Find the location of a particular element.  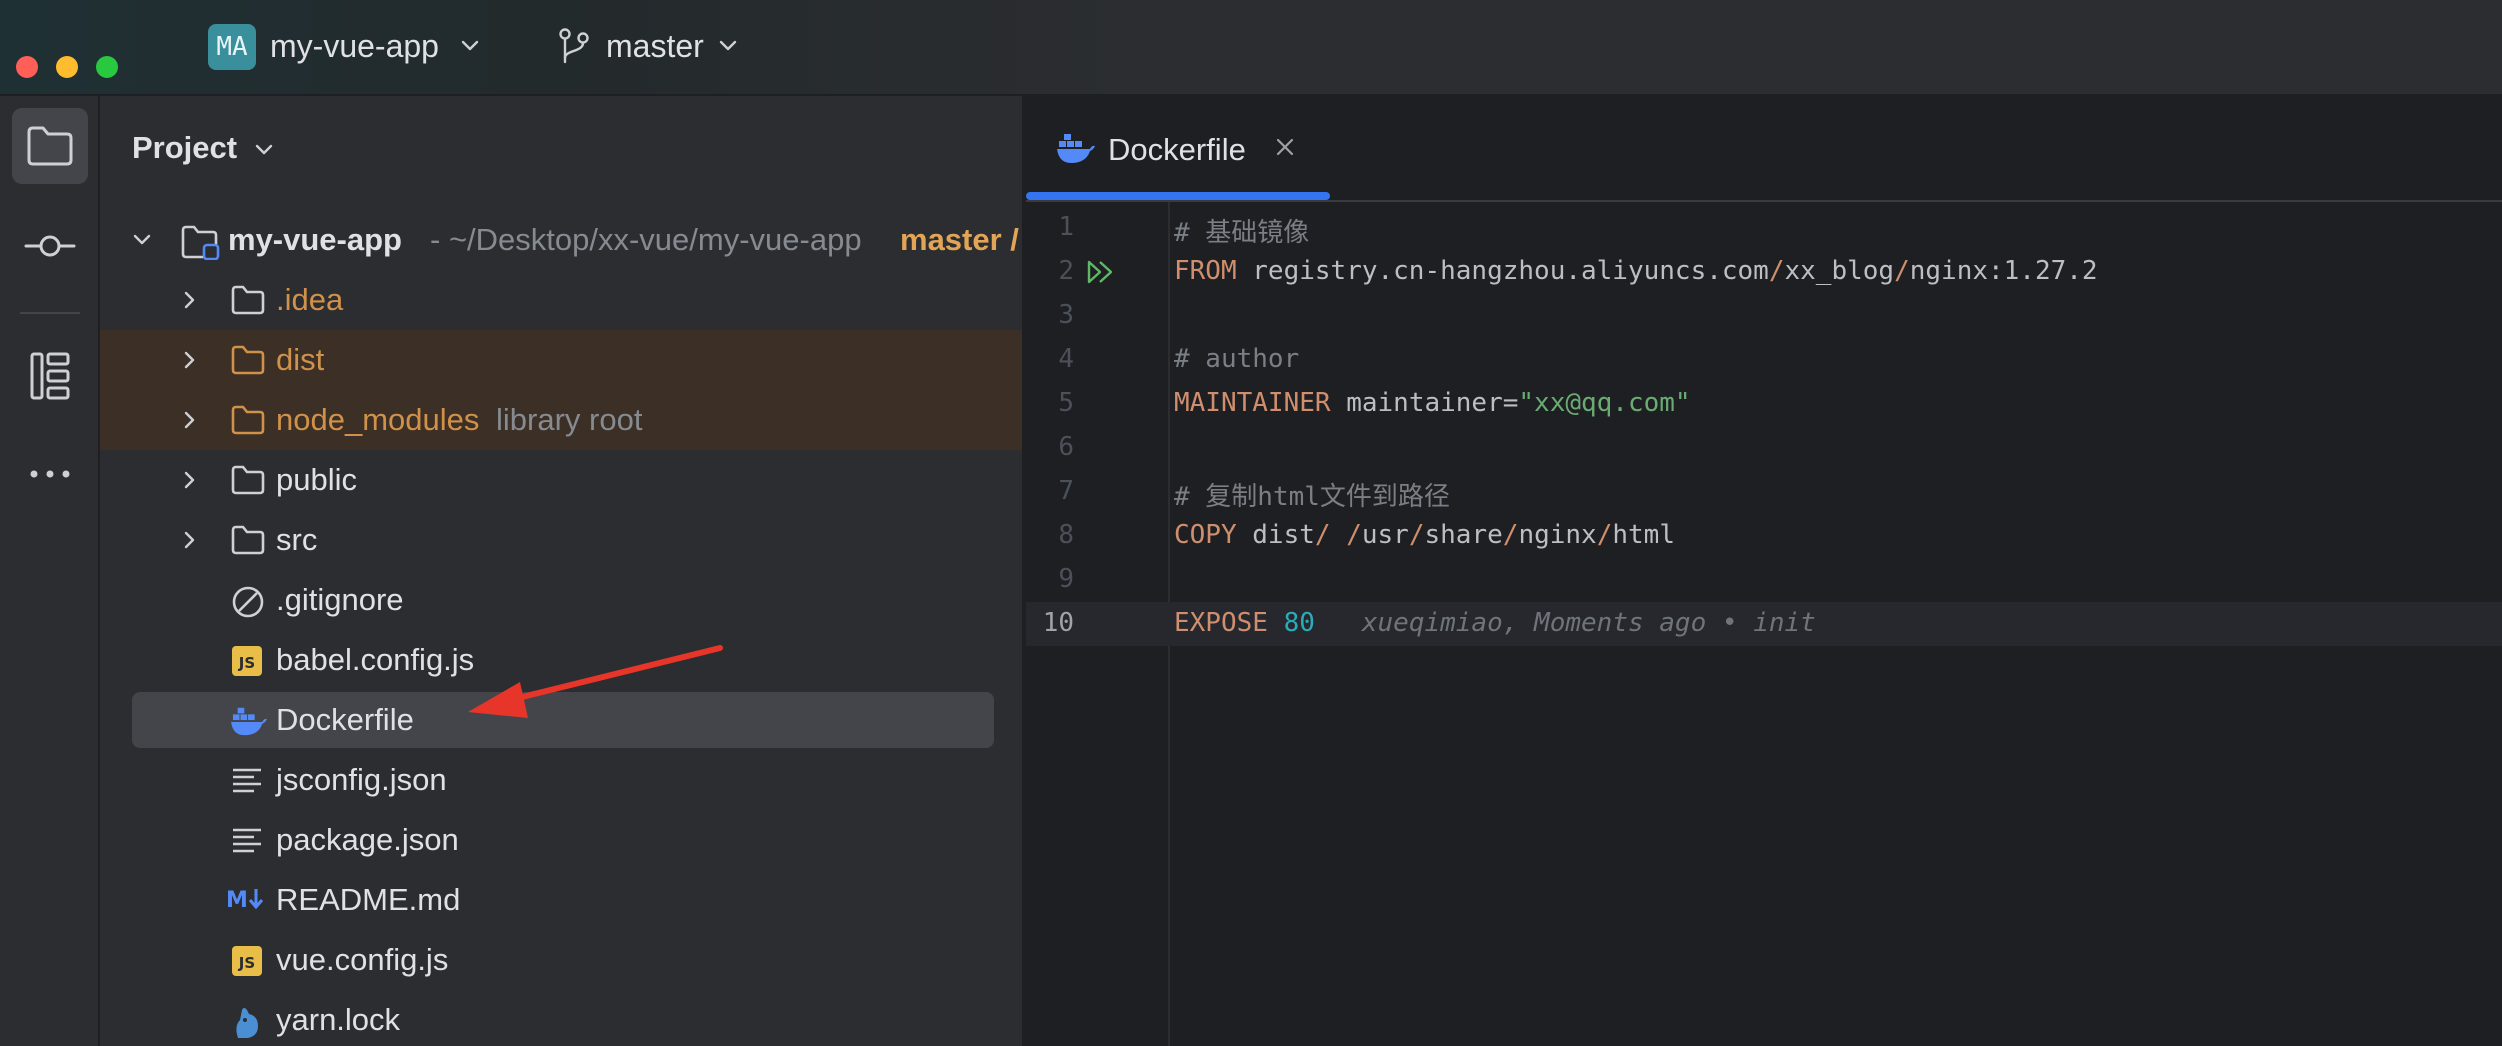

code-token: share is located at coordinates (1463, 535).